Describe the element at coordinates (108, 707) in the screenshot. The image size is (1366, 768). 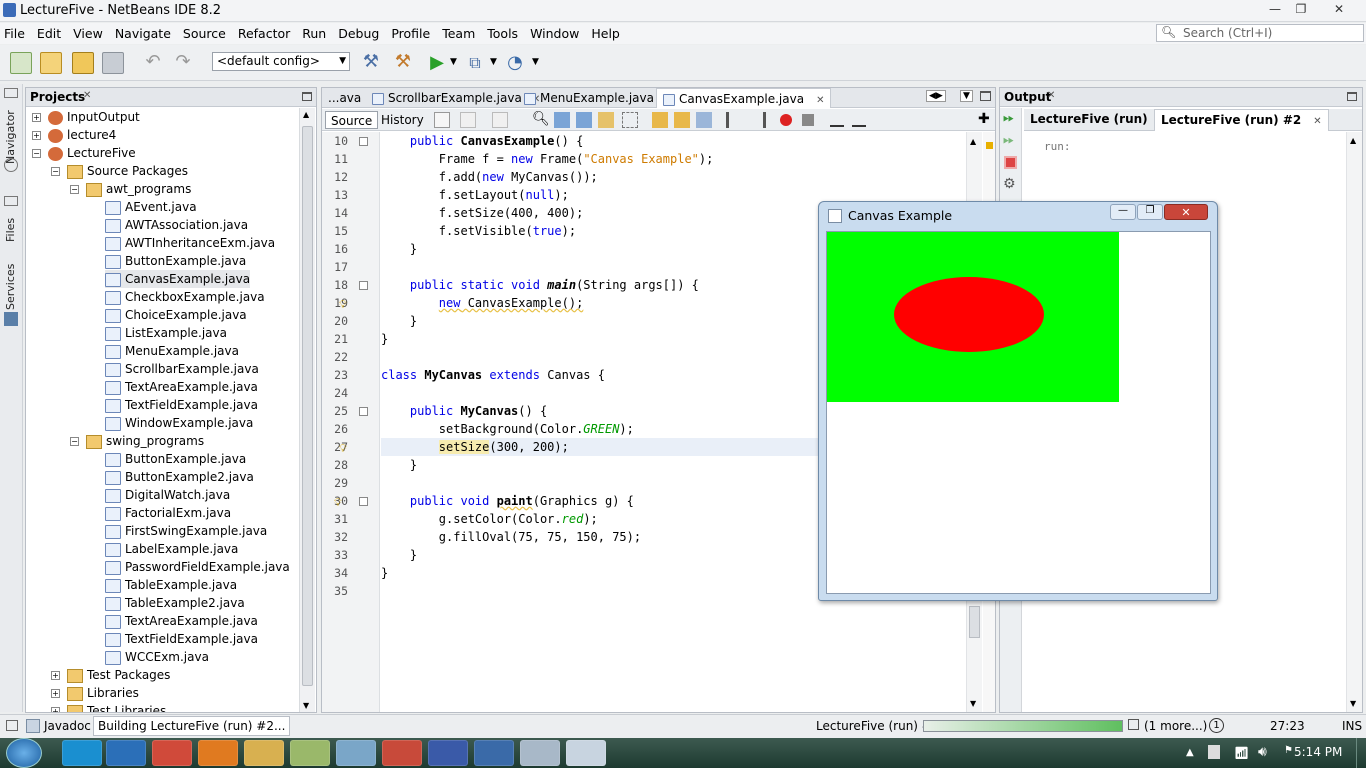
I see `tree-node: + Test Libraries` at that location.